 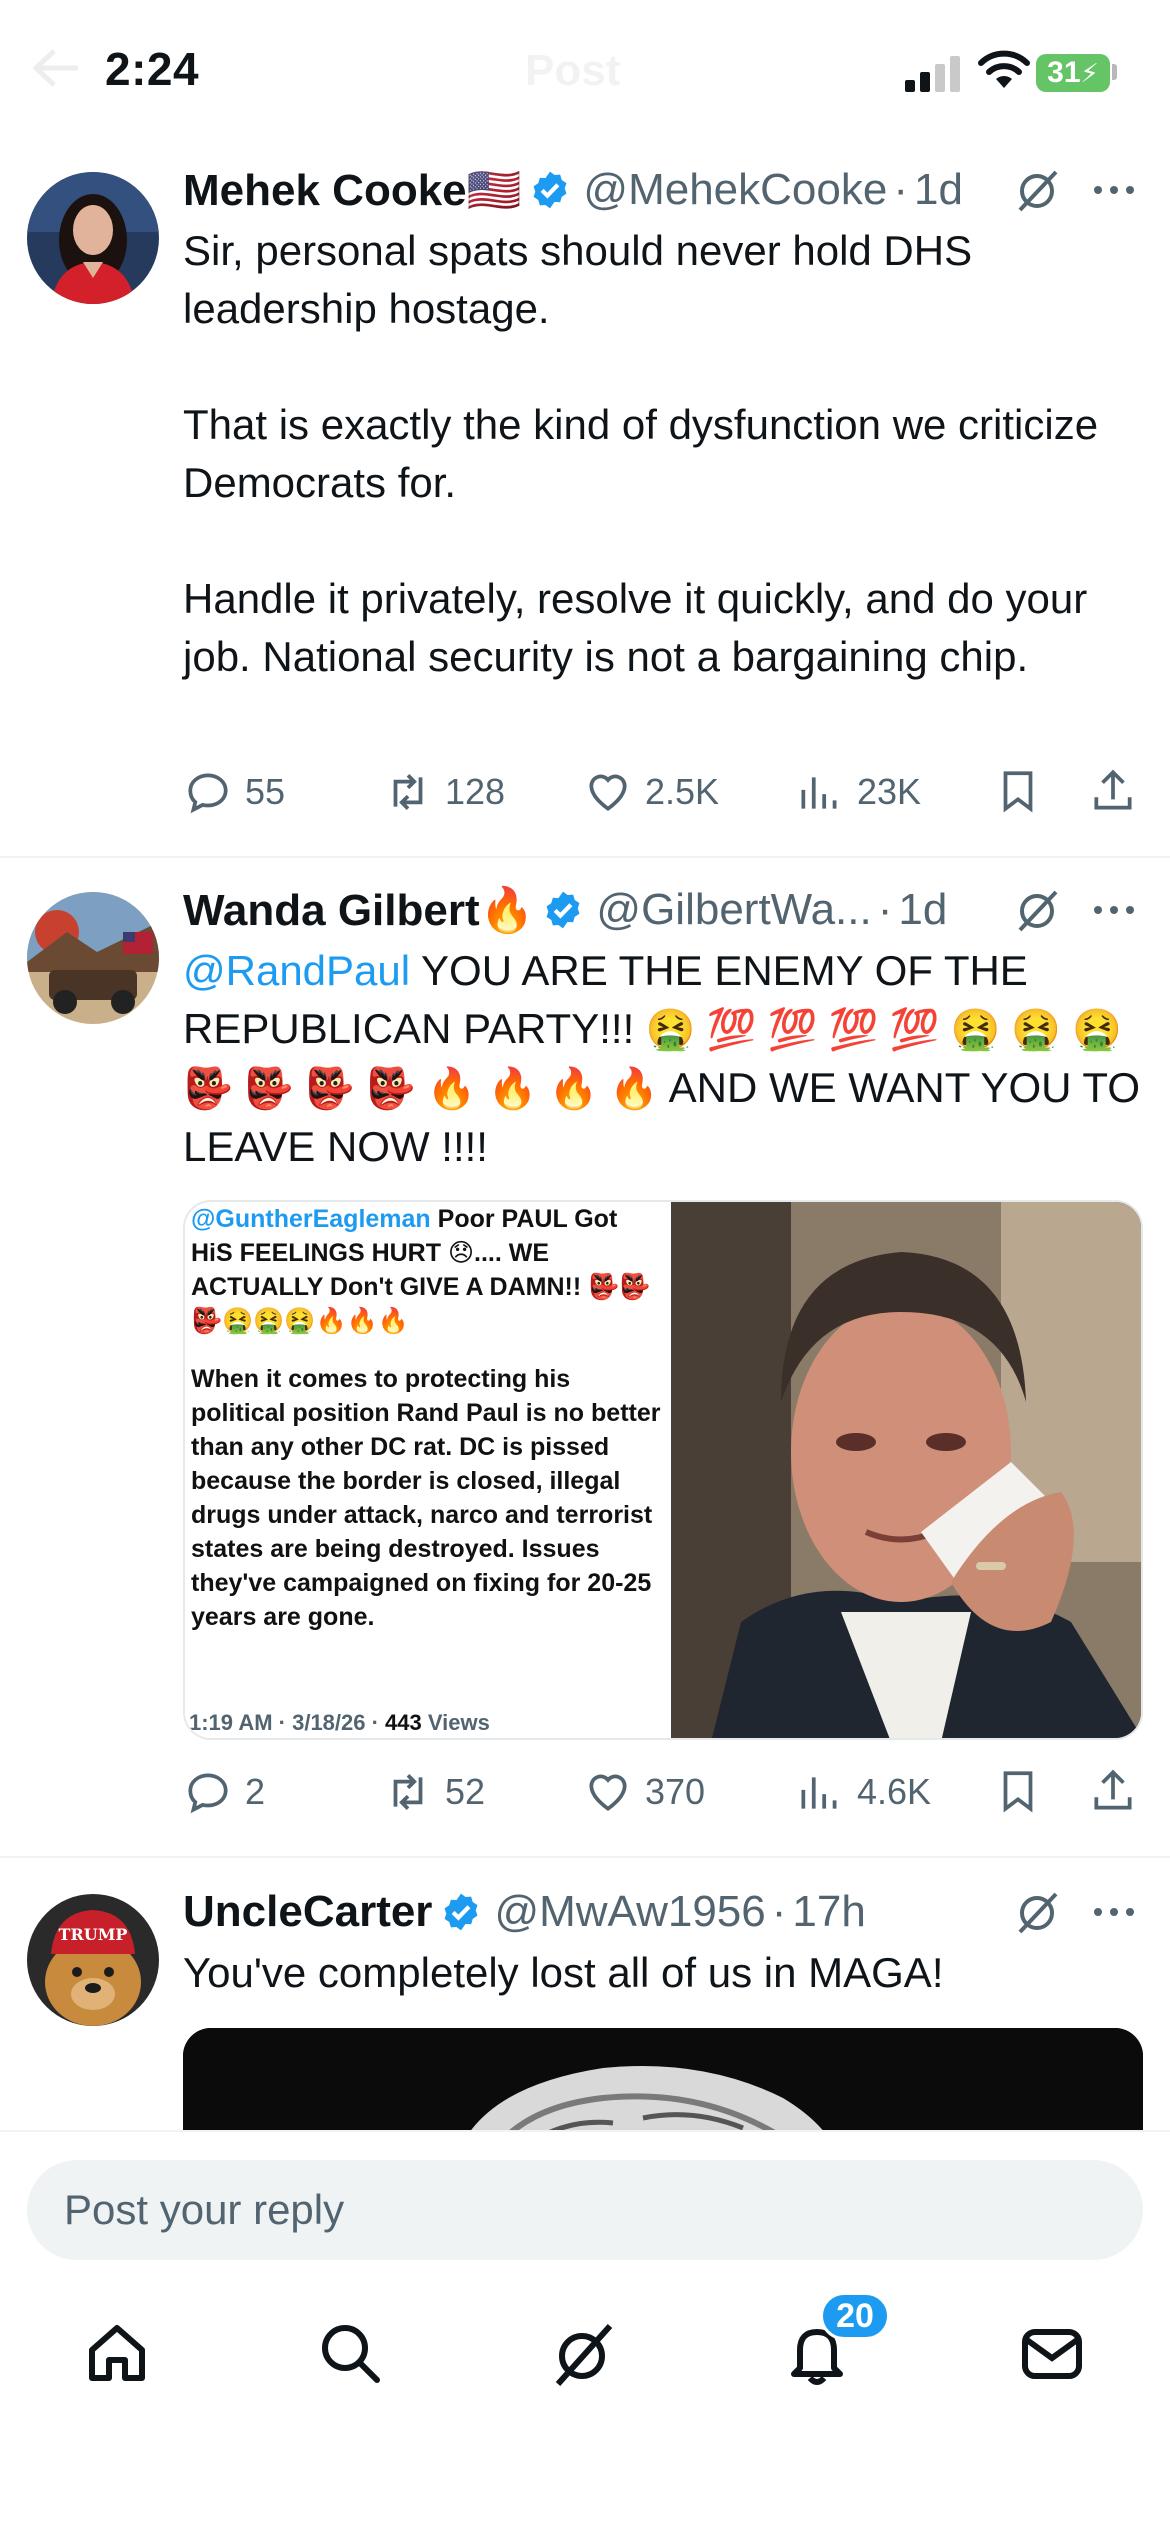 What do you see at coordinates (644, 1792) in the screenshot?
I see `like-button: 370` at bounding box center [644, 1792].